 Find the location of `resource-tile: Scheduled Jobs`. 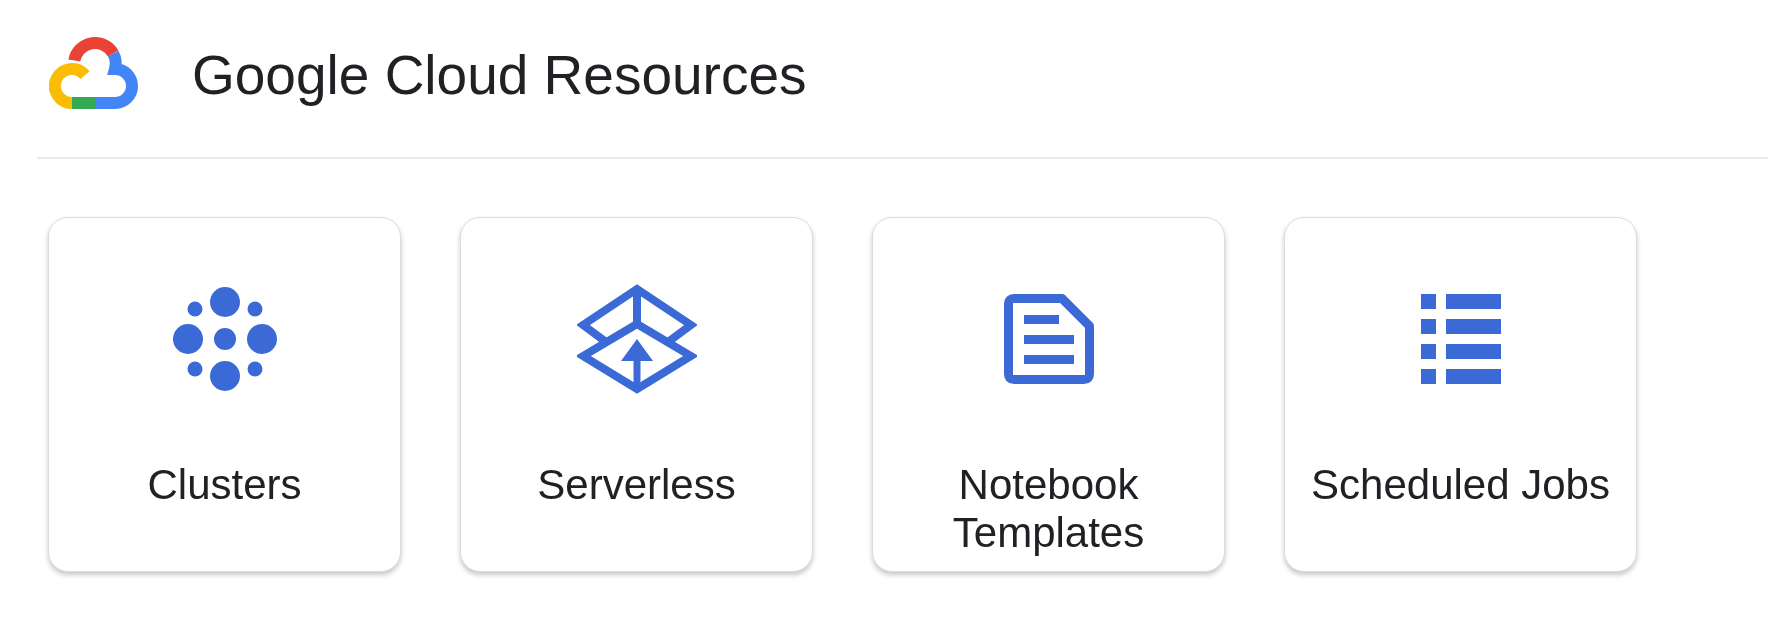

resource-tile: Scheduled Jobs is located at coordinates (1460, 394).